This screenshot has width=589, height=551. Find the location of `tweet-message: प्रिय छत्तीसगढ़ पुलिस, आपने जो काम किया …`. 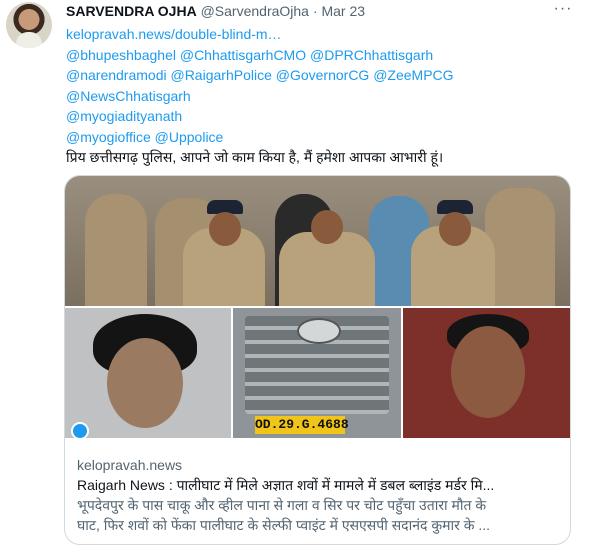

tweet-message: प्रिय छत्तीसगढ़ पुलिस, आपने जो काम किया … is located at coordinates (255, 157).